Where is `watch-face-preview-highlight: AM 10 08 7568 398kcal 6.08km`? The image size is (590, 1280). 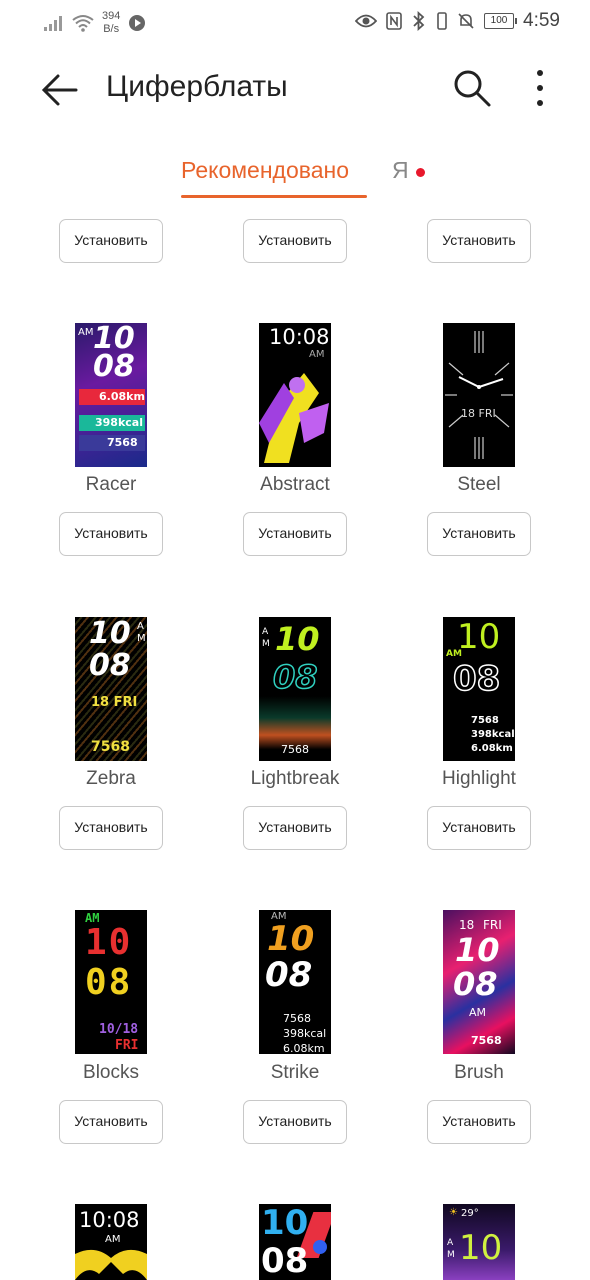
watch-face-preview-highlight: AM 10 08 7568 398kcal 6.08km is located at coordinates (479, 689).